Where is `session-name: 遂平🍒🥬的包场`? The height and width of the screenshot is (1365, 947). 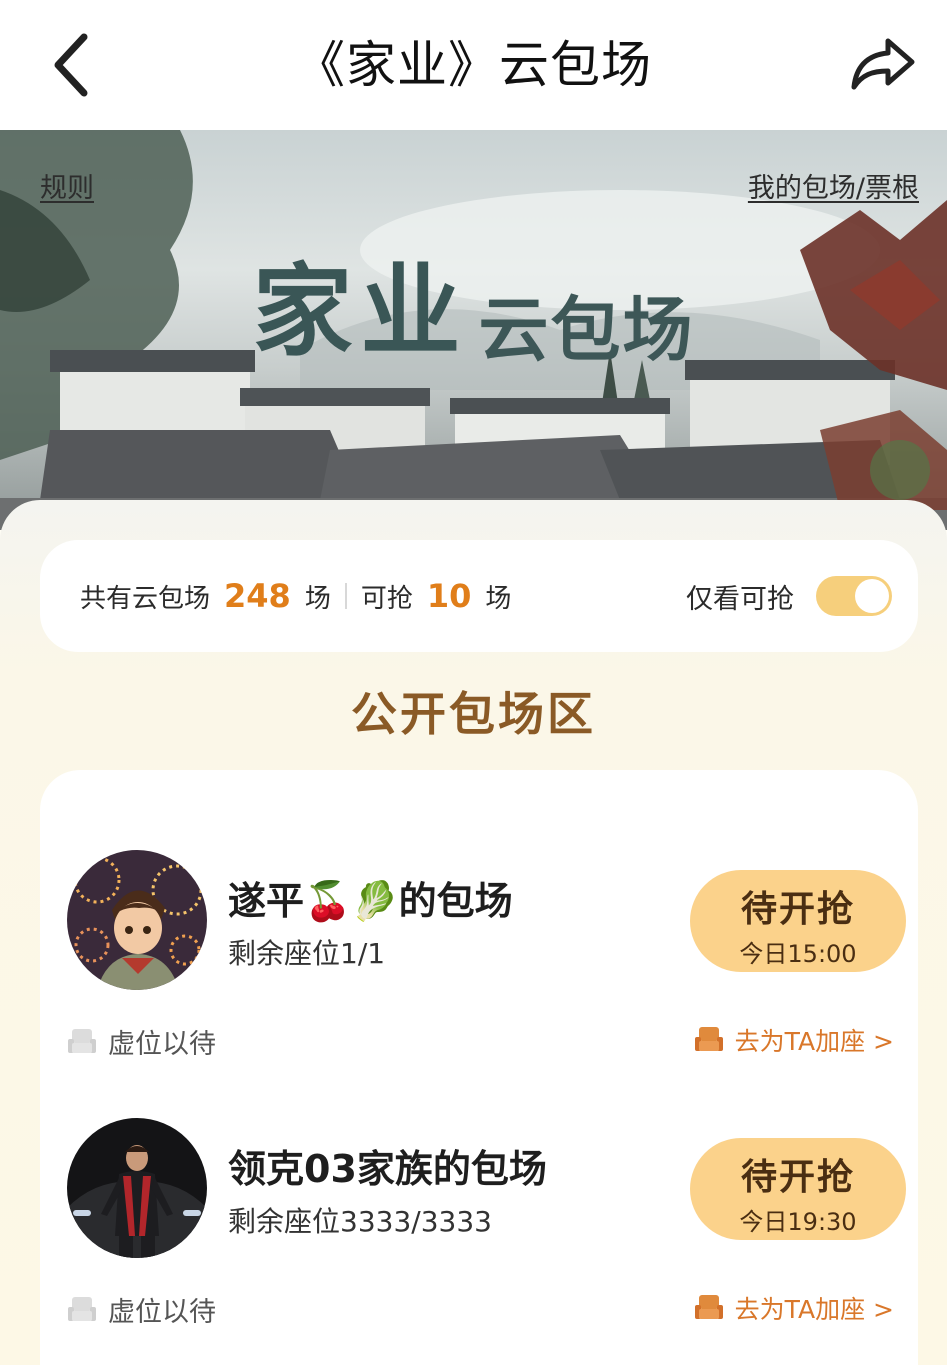
session-name: 遂平🍒🥬的包场 is located at coordinates (370, 901).